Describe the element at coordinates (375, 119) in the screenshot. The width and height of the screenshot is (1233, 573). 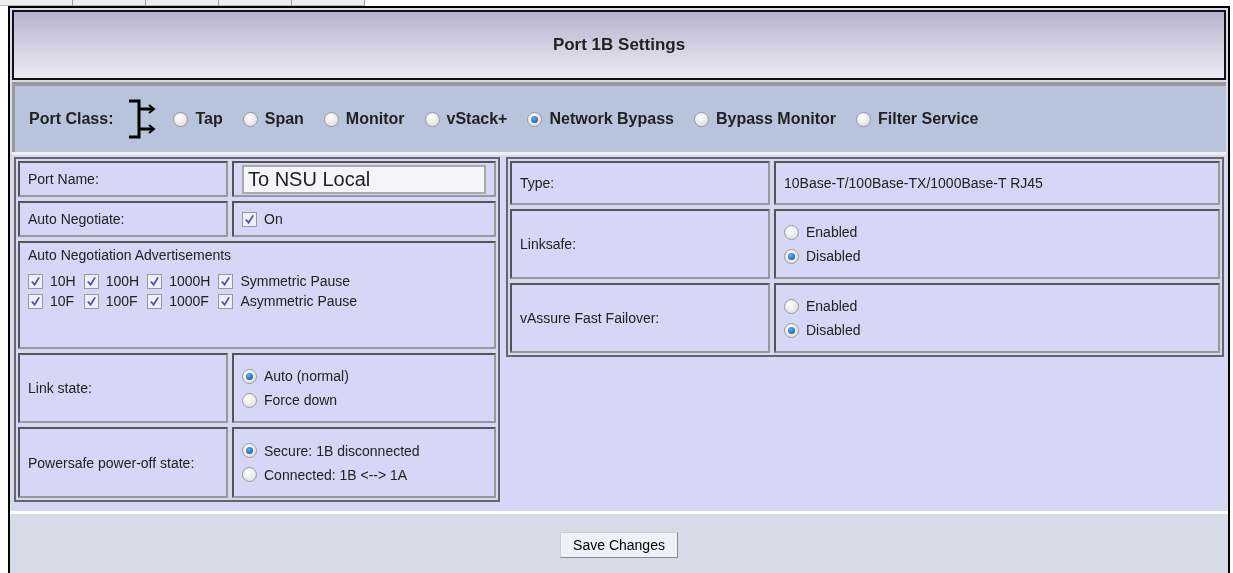
I see `radio-label: Monitor` at that location.